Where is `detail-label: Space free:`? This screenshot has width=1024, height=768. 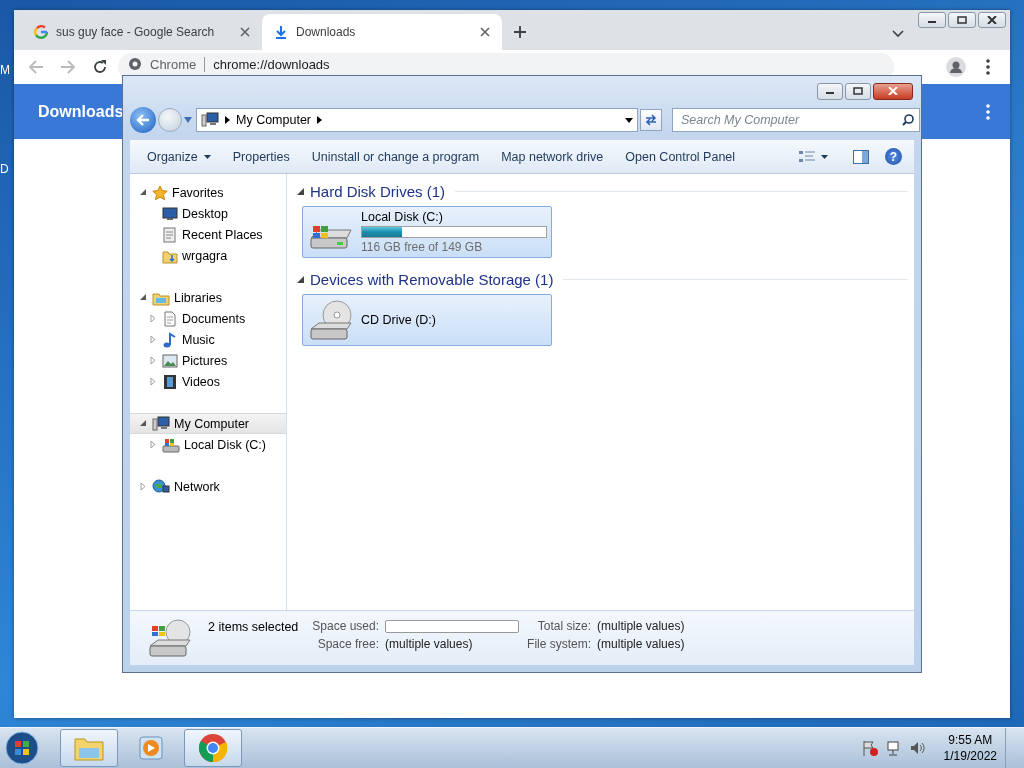
detail-label: Space free: is located at coordinates (348, 644).